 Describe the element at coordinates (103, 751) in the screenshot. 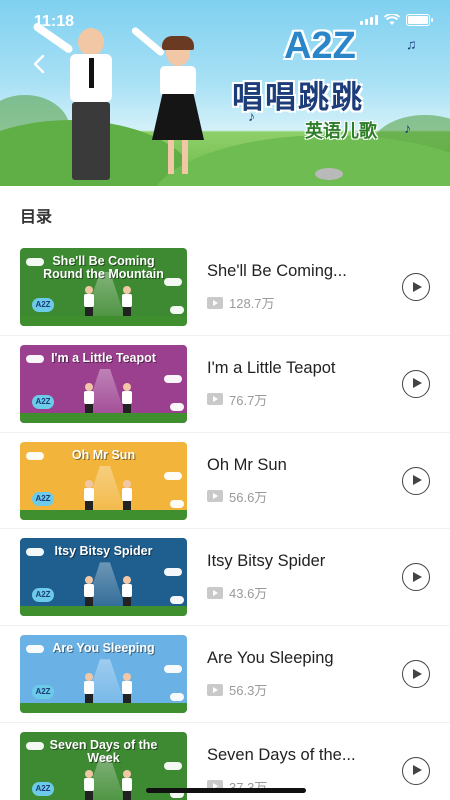

I see `thumbnail-title: Seven Days of the Week` at that location.